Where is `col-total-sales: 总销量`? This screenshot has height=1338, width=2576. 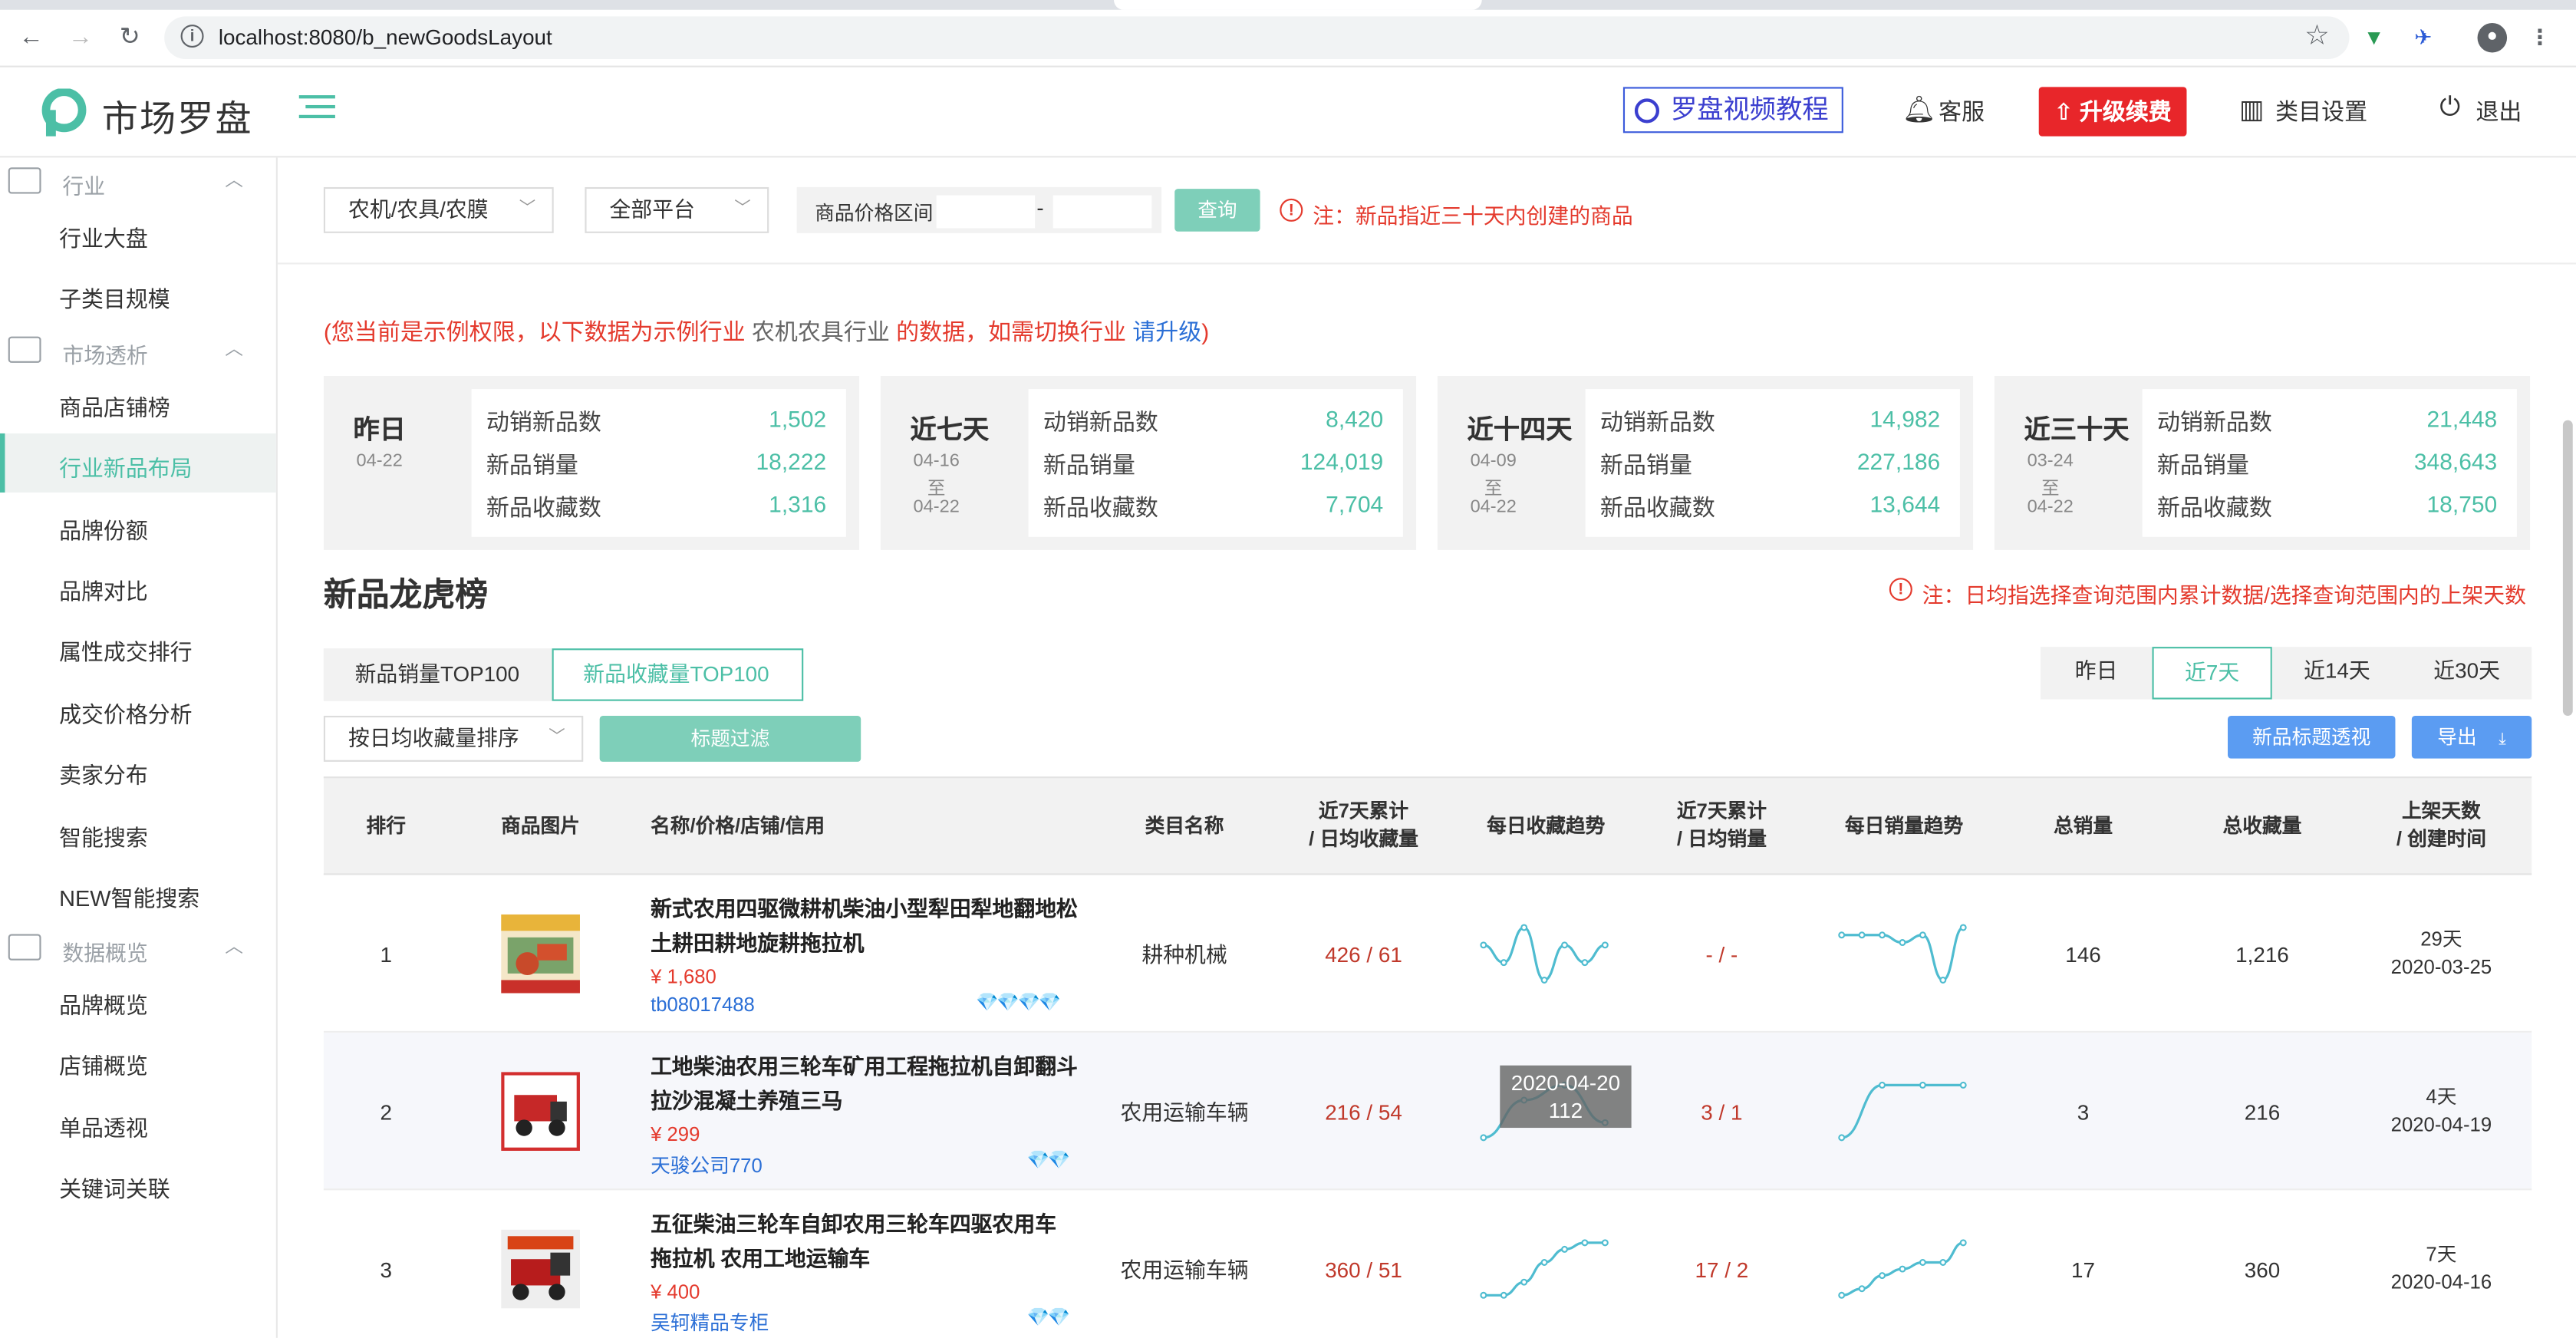
col-total-sales: 总销量 is located at coordinates (2083, 825).